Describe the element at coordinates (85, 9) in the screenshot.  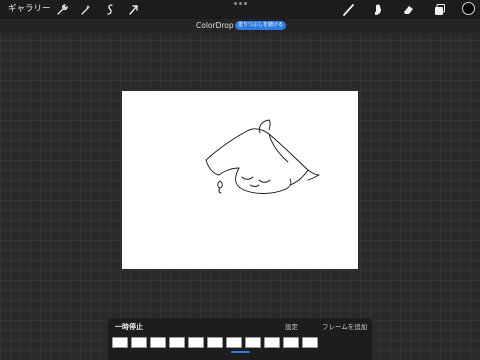
I see `magic-wand-icon` at that location.